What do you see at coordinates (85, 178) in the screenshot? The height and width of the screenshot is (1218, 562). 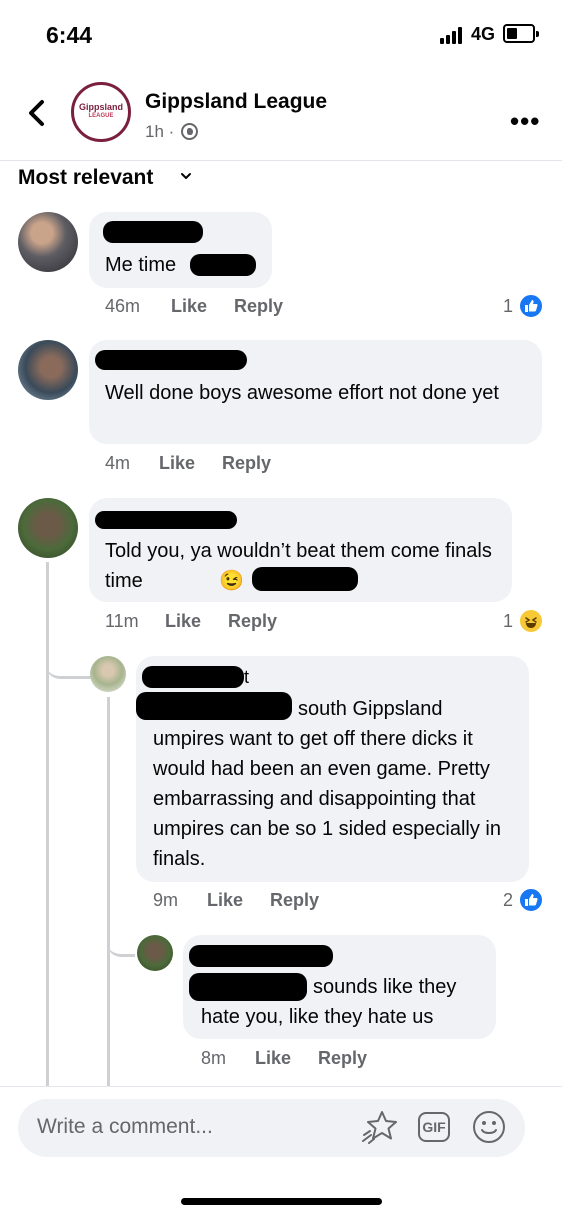 I see `sort-dropdown: Most relevant` at bounding box center [85, 178].